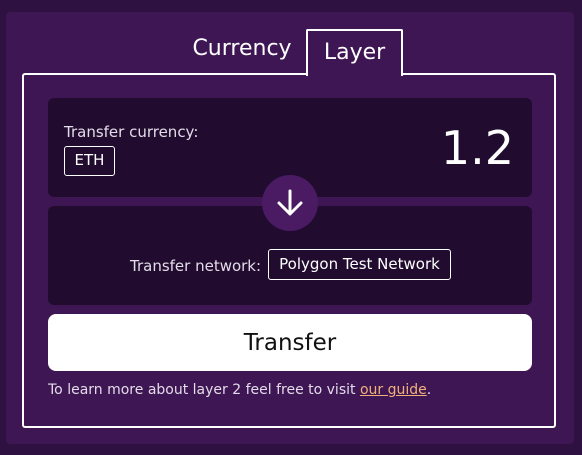  Describe the element at coordinates (242, 53) in the screenshot. I see `tab-currency: Currency` at that location.